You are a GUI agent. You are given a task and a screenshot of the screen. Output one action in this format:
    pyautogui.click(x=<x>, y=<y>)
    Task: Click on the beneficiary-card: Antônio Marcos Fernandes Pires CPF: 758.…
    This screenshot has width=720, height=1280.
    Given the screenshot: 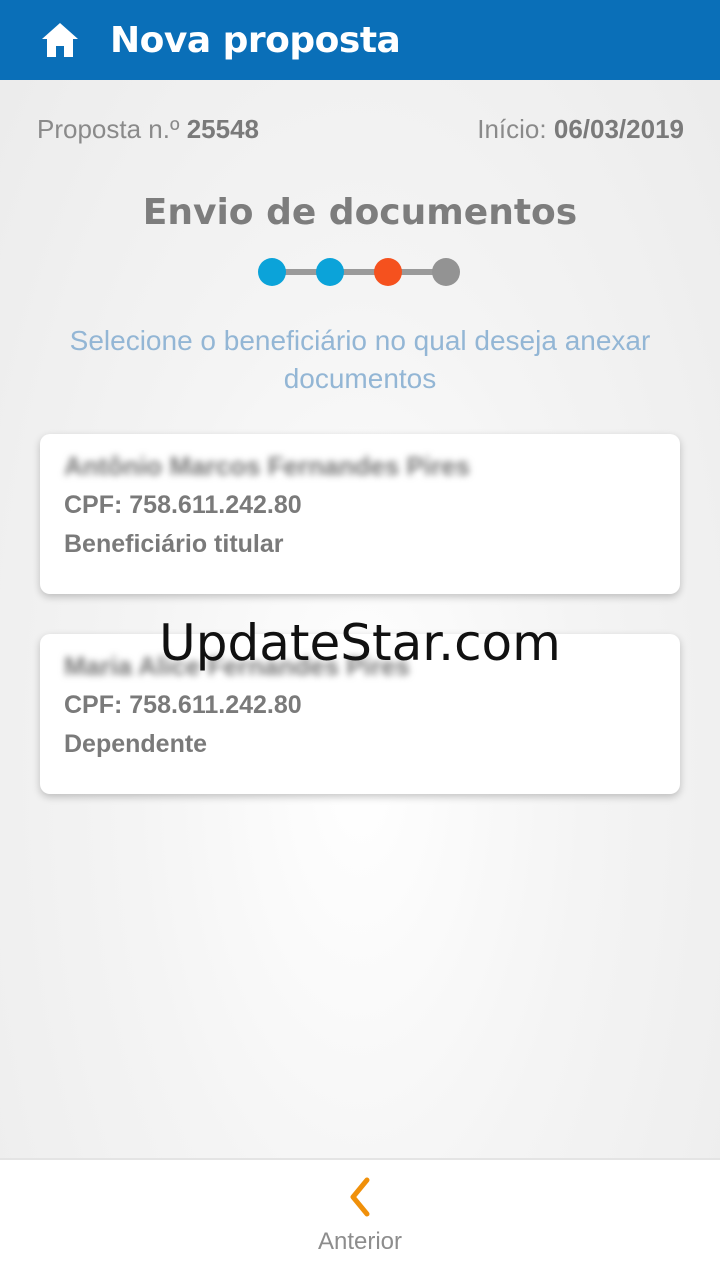 What is the action you would take?
    pyautogui.click(x=360, y=514)
    